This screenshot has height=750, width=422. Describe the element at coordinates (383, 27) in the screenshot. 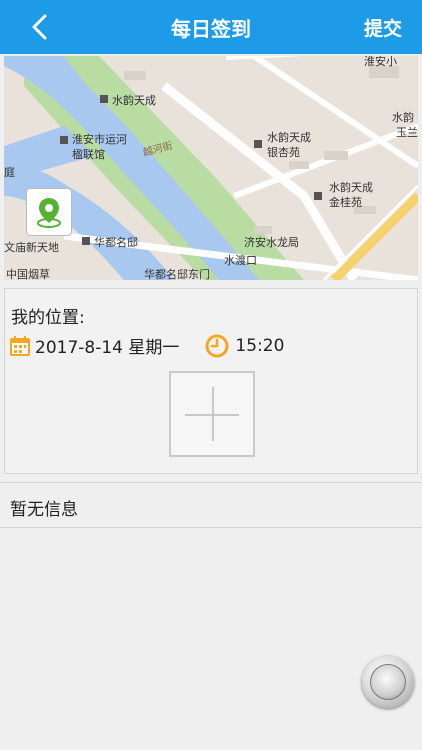

I see `submit-button: 提交` at that location.